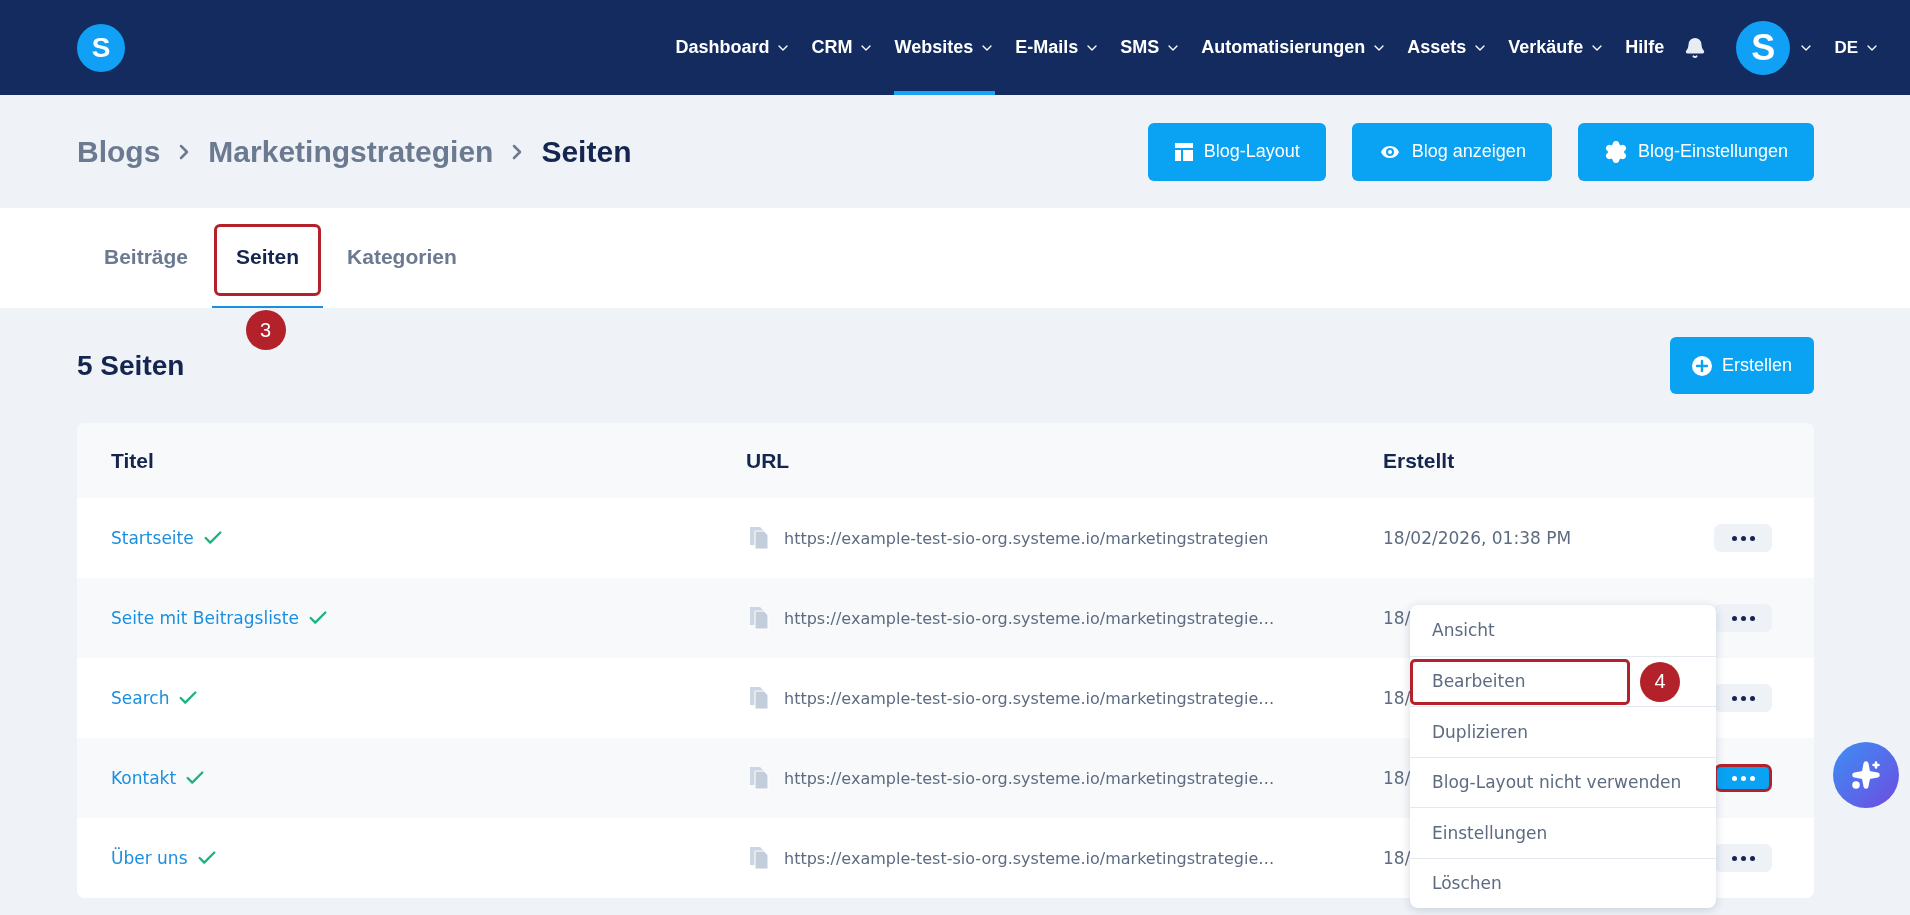 The height and width of the screenshot is (915, 1910). Describe the element at coordinates (1451, 151) in the screenshot. I see `header-button: Blog anzeigen` at that location.